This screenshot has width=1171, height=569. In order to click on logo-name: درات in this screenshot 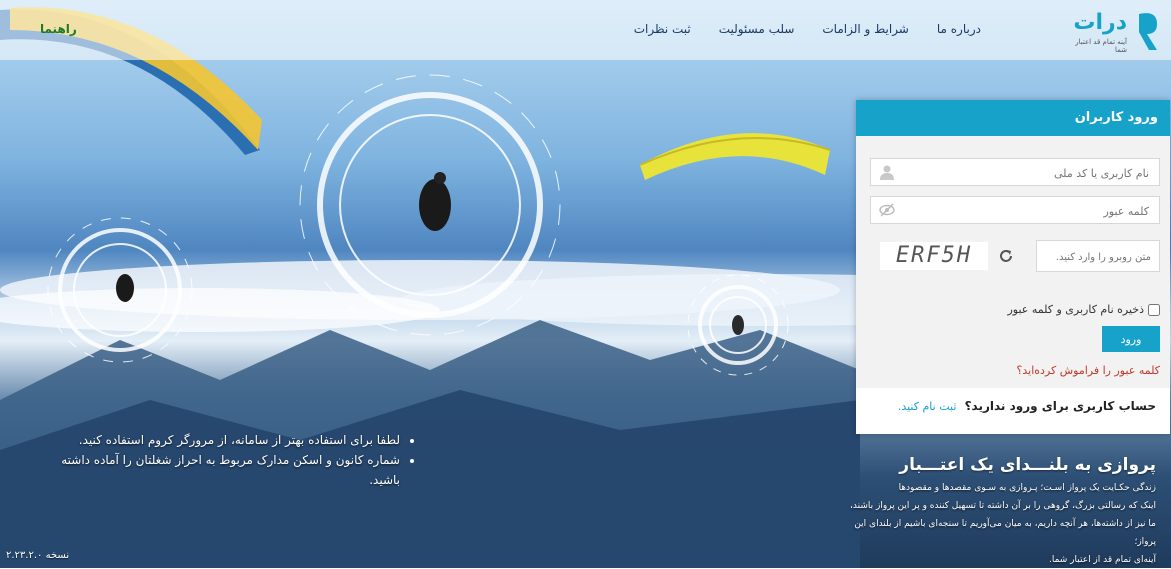, I will do `click(1100, 22)`.